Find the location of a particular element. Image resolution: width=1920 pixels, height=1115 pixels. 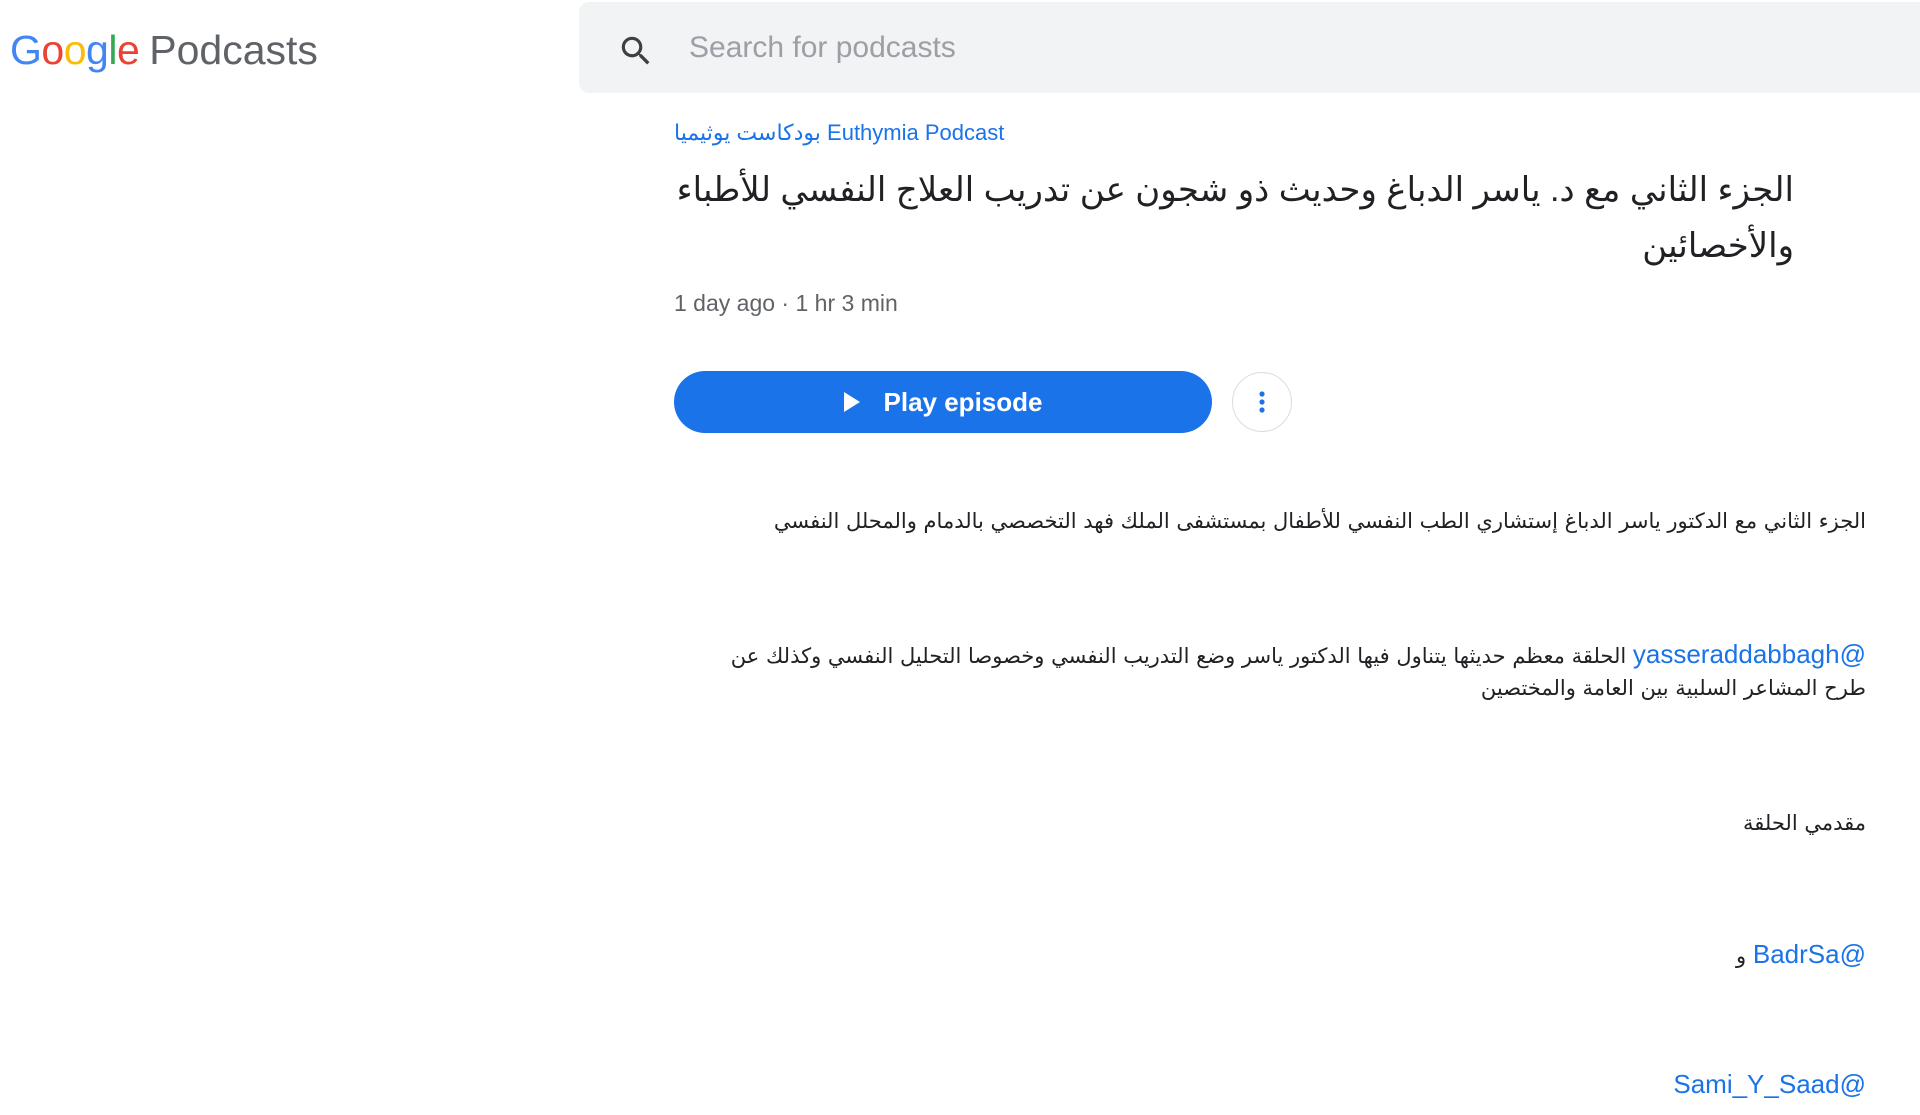

search-bar is located at coordinates (1249, 47).